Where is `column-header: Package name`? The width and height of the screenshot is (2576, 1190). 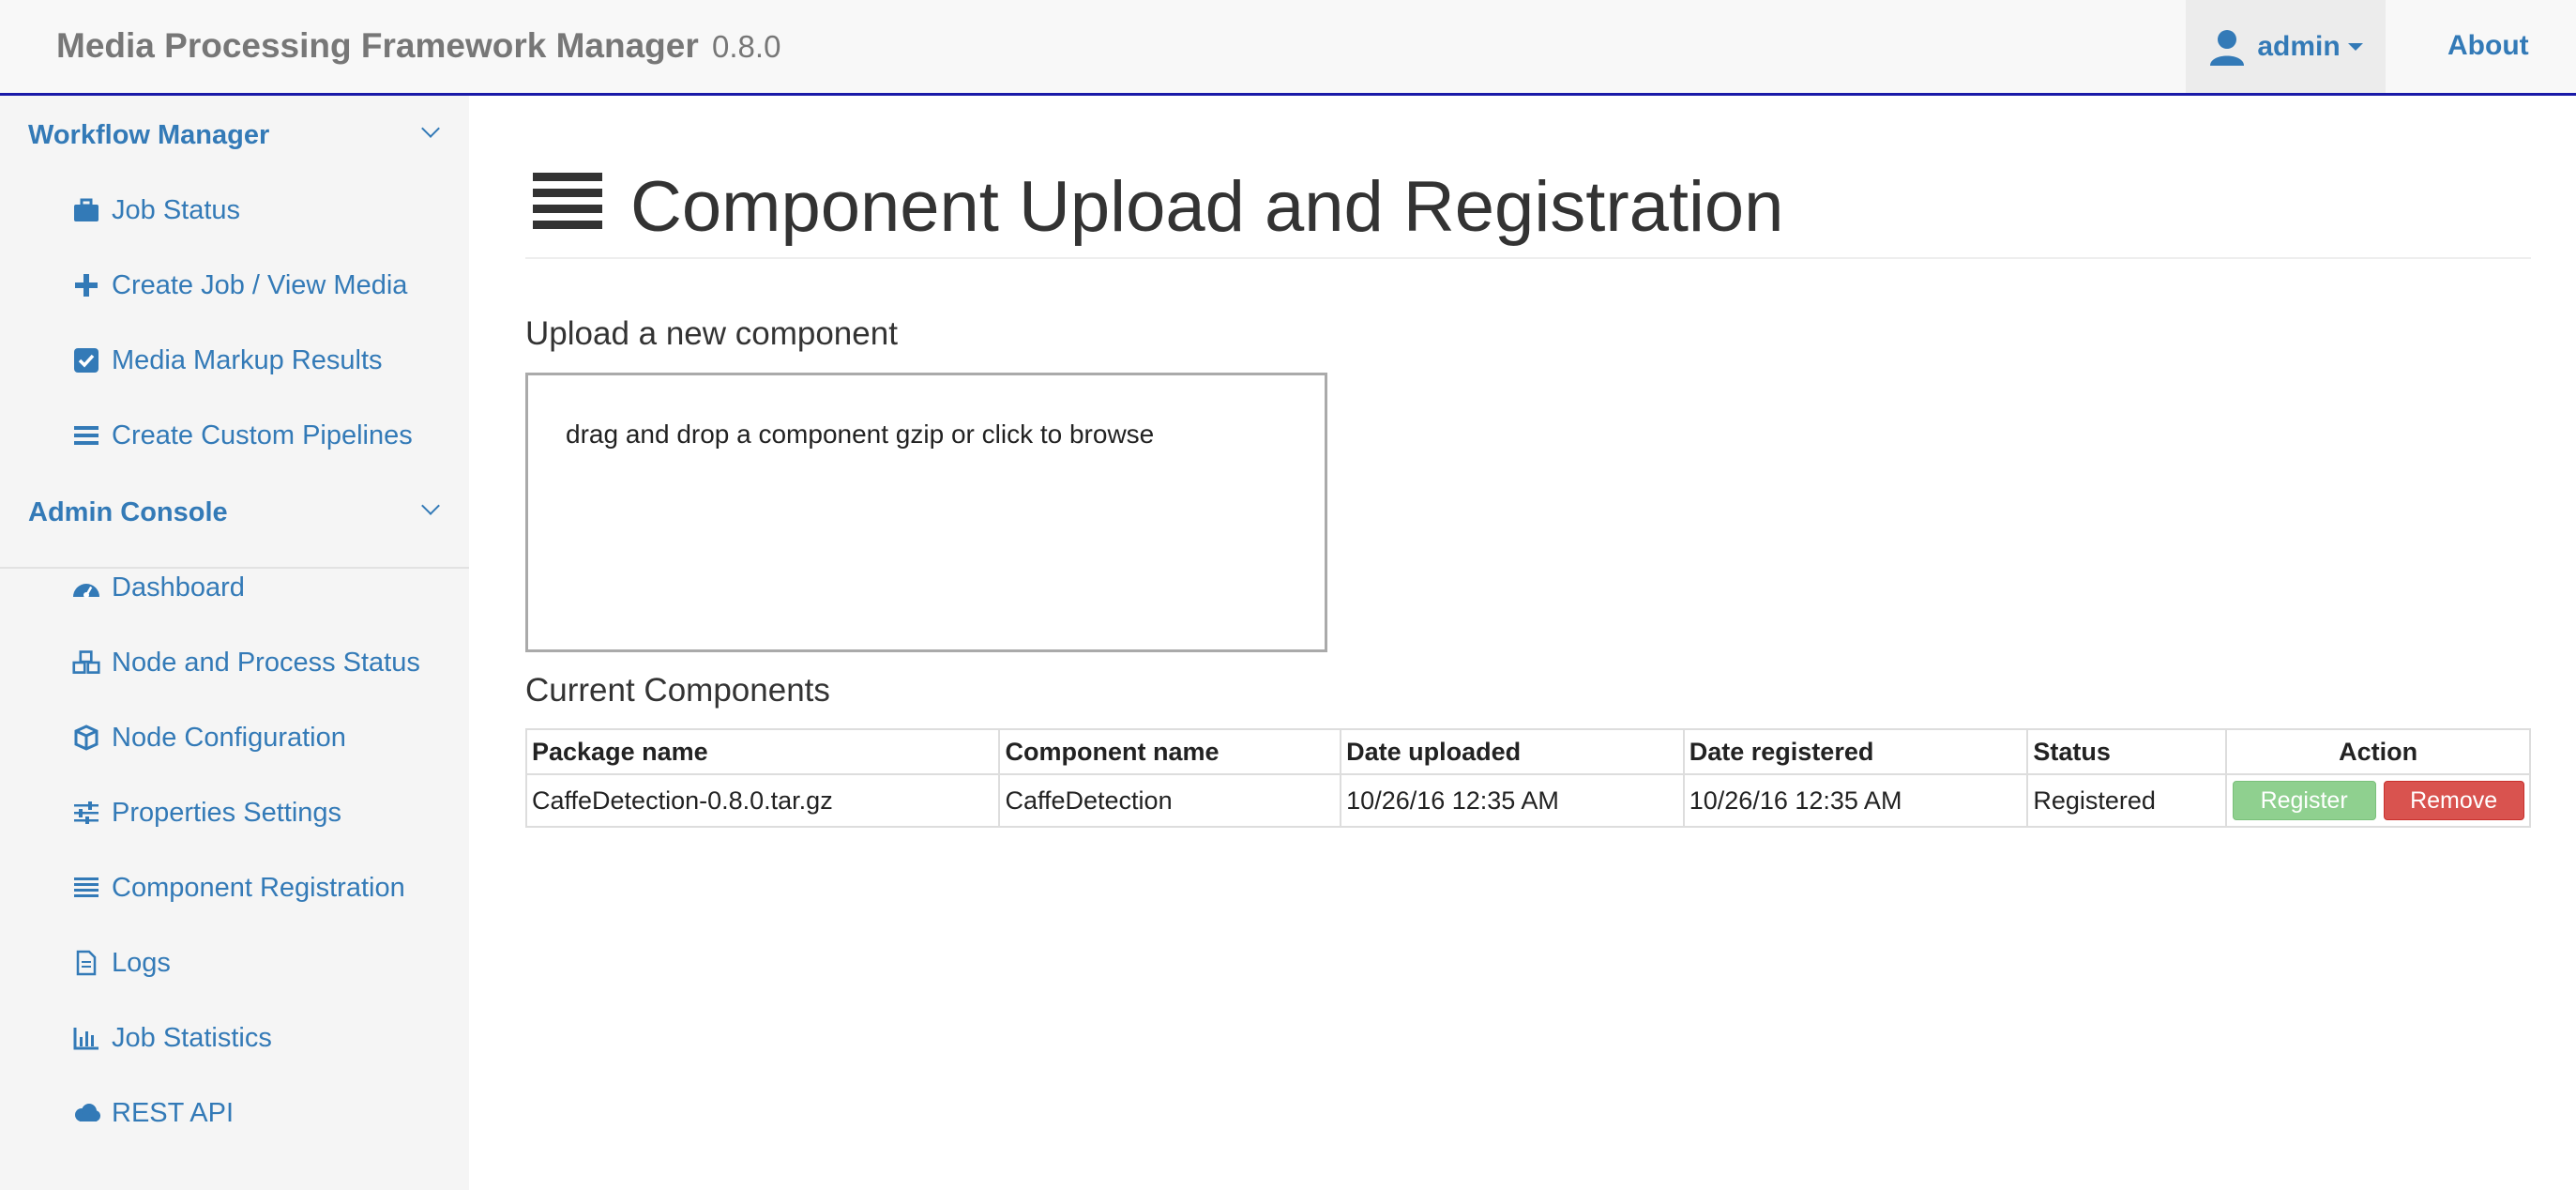
column-header: Package name is located at coordinates (762, 751).